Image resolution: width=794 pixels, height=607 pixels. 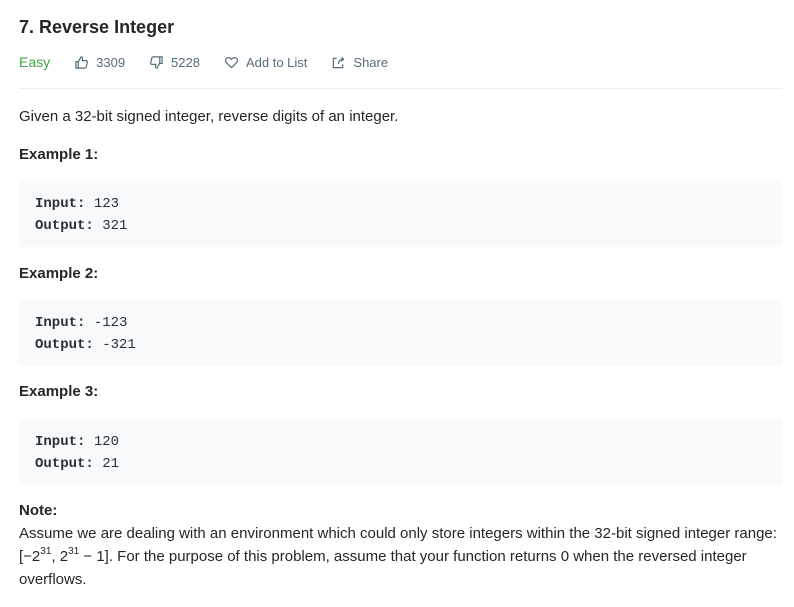 I want to click on example-1-heading: Example 1:, so click(x=59, y=154).